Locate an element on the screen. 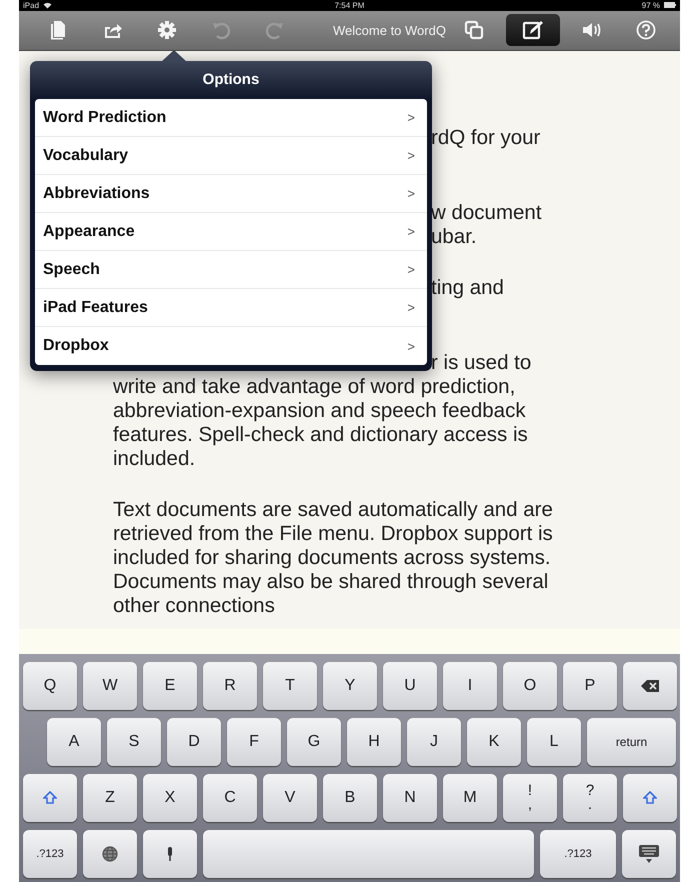  compose-icon is located at coordinates (533, 30).